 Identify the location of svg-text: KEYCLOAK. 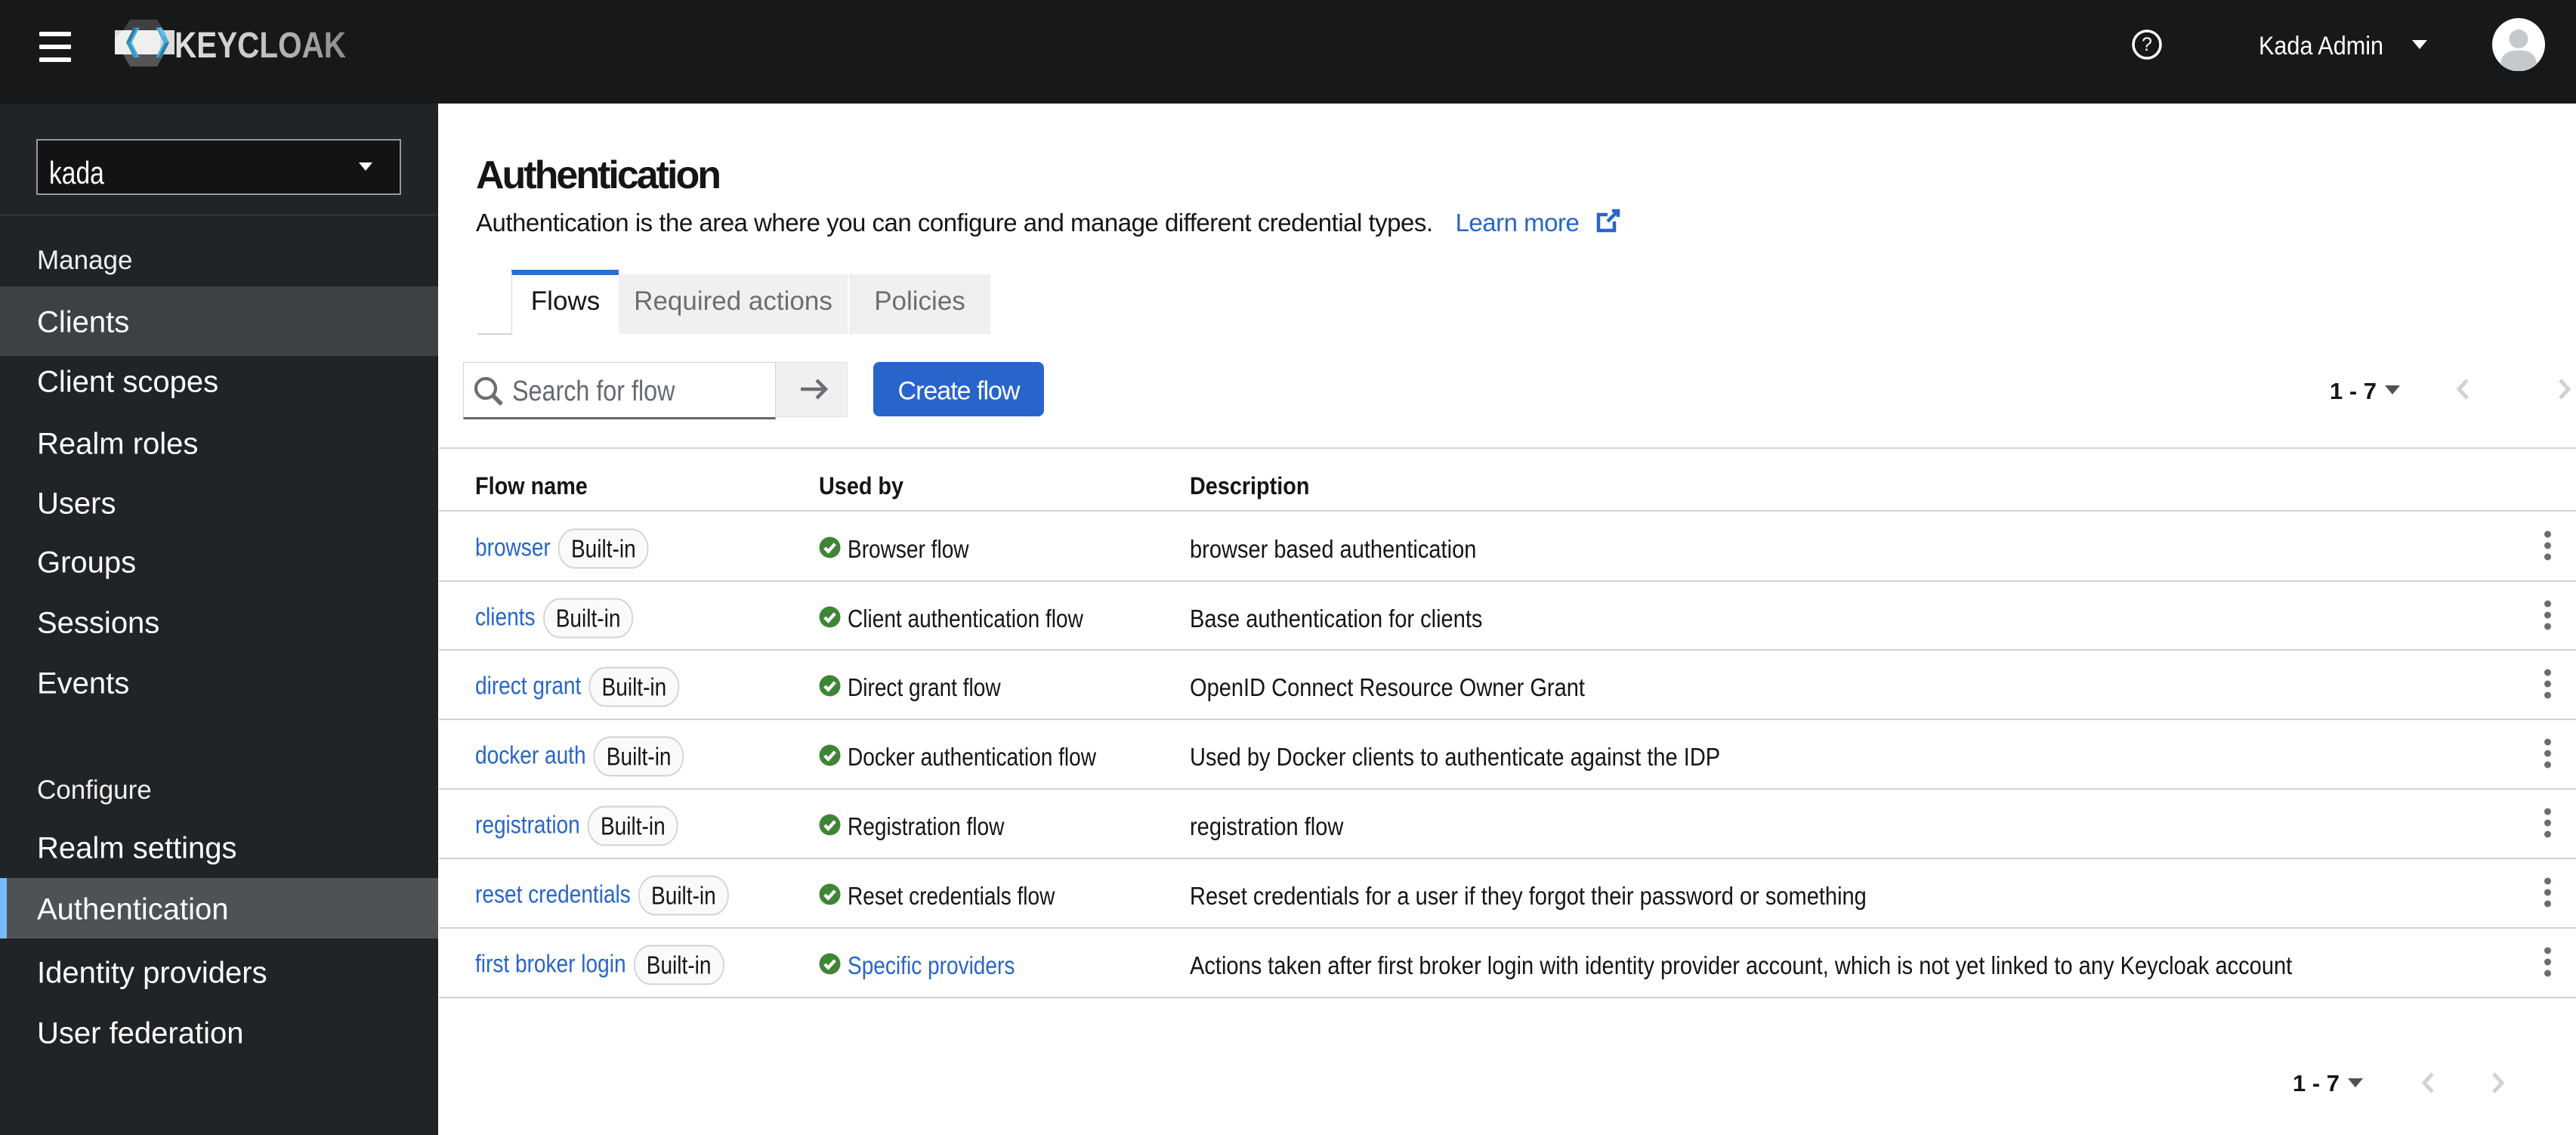
(260, 46).